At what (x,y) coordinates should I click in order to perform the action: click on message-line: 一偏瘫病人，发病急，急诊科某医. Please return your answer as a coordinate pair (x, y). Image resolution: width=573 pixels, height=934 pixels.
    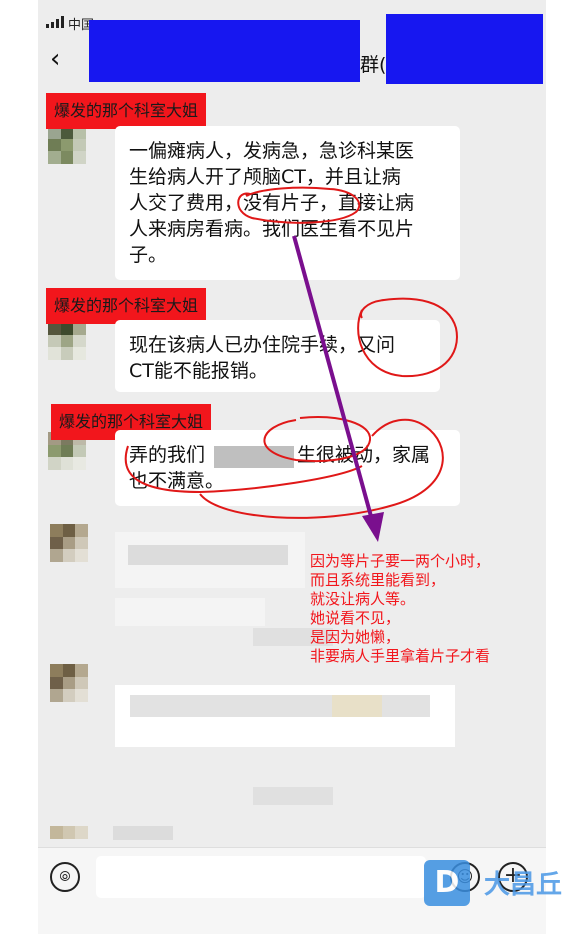
    Looking at the image, I should click on (272, 151).